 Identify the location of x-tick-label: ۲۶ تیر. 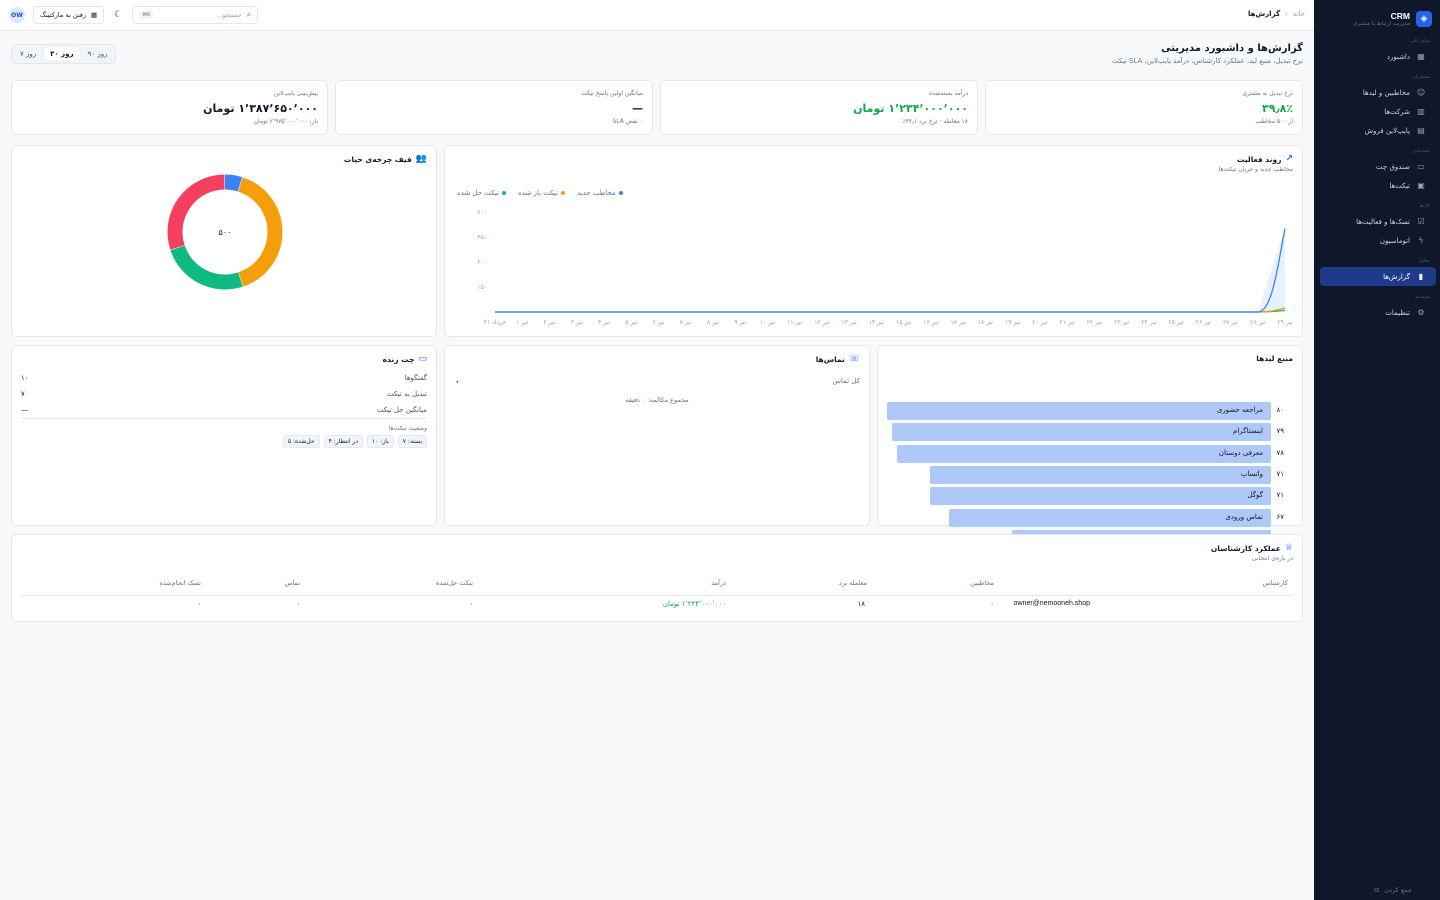
(1203, 322).